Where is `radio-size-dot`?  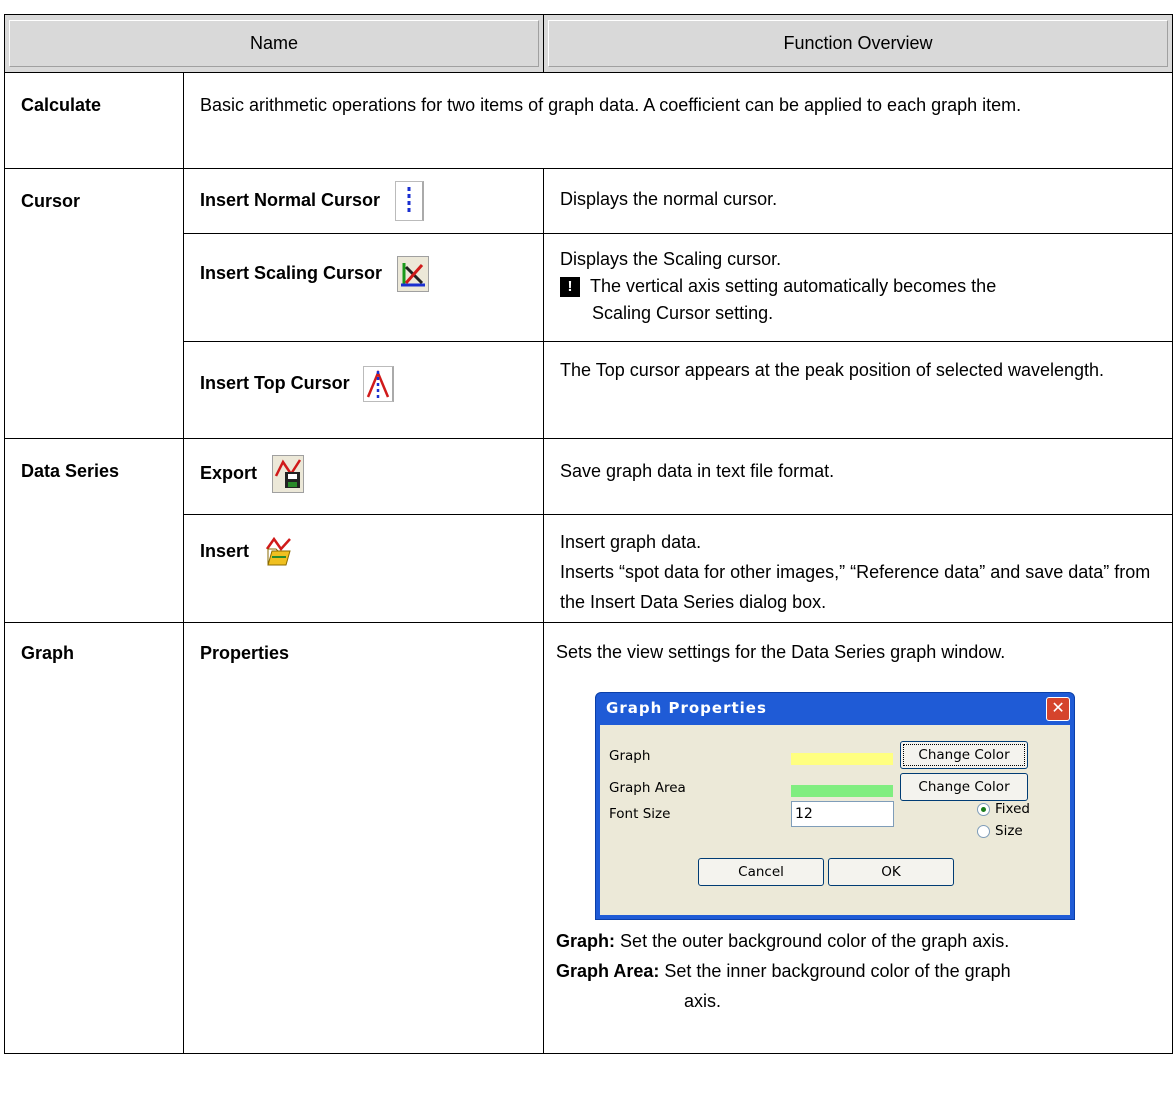 radio-size-dot is located at coordinates (984, 831).